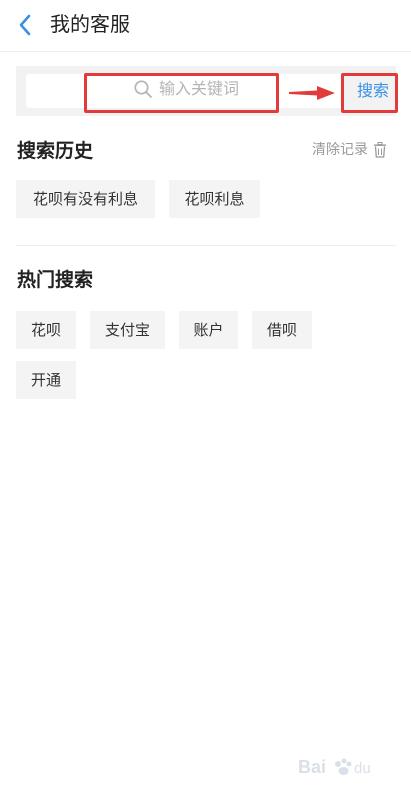 The height and width of the screenshot is (800, 411). I want to click on page-title: 我的客服, so click(90, 24).